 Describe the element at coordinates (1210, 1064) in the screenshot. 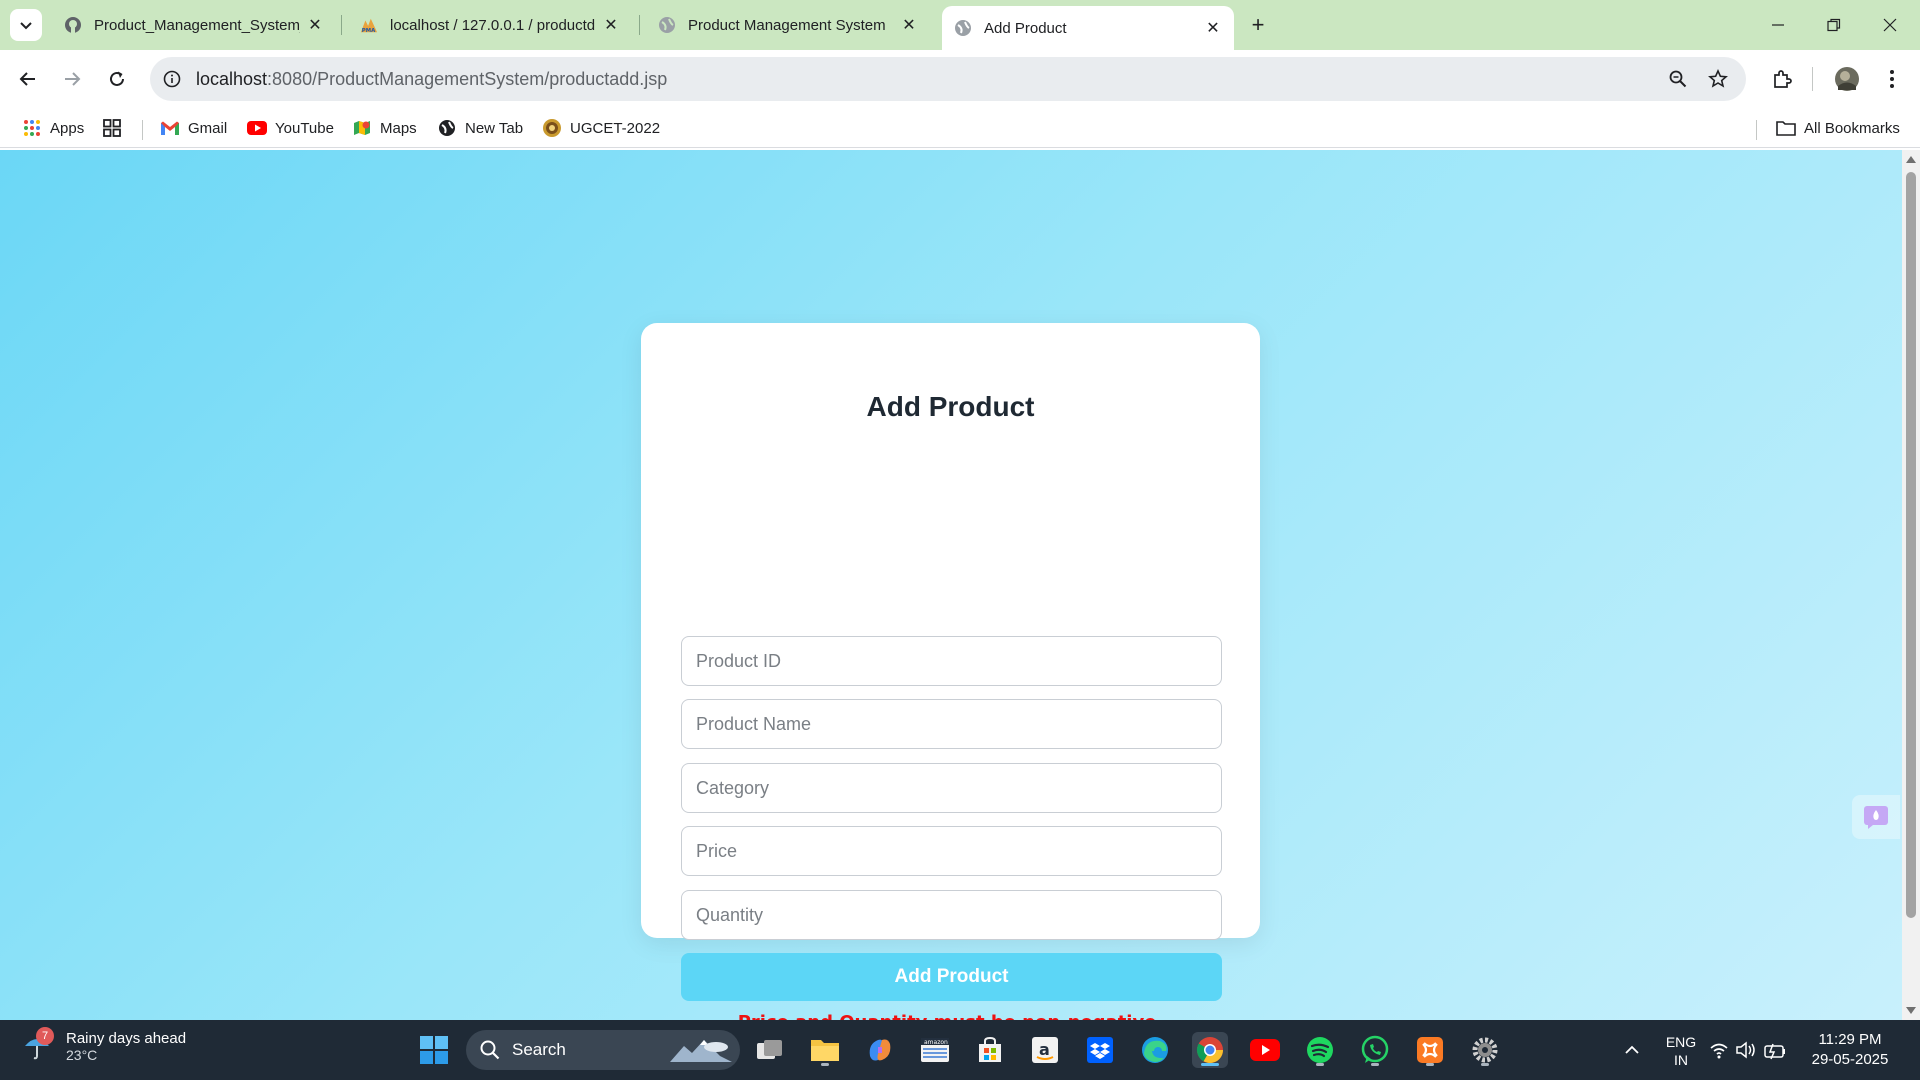

I see `active-indicator` at that location.